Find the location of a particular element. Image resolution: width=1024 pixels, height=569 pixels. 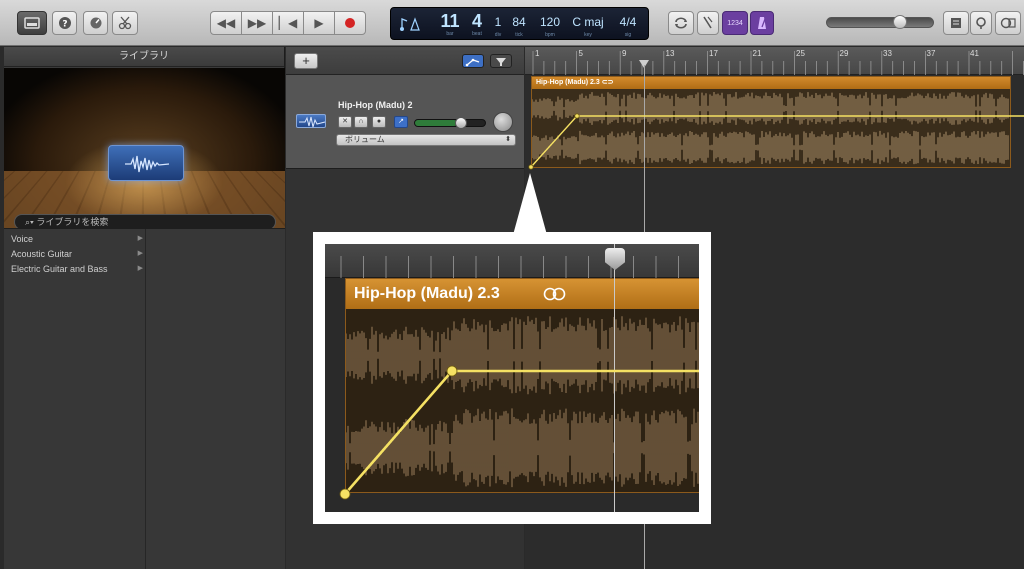

library-title: ライブラリ is located at coordinates (144, 57).